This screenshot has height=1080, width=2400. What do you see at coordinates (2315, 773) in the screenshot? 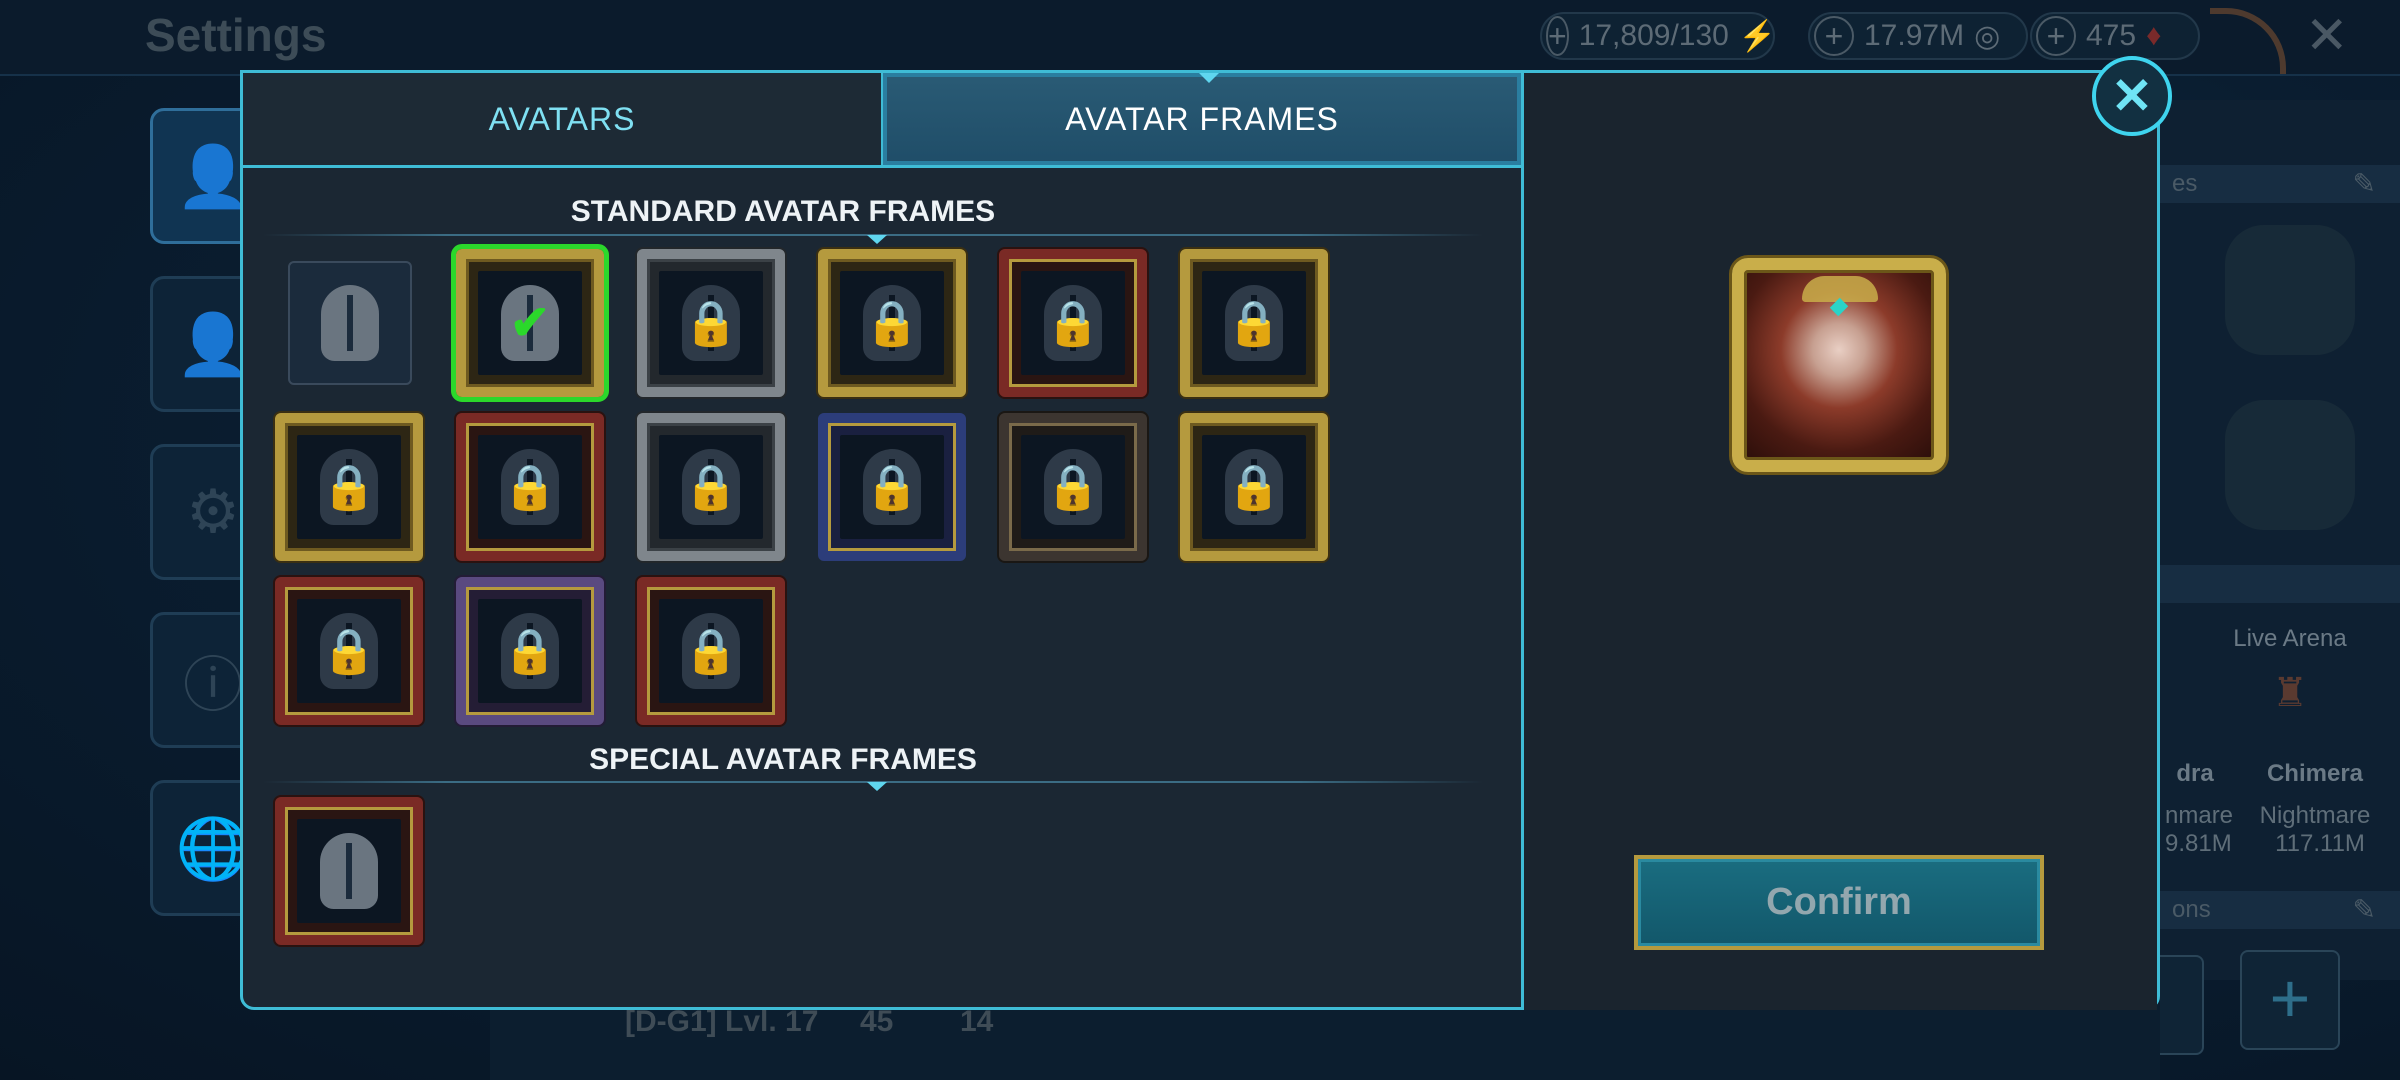
I see `boss-2-name: Chimera` at bounding box center [2315, 773].